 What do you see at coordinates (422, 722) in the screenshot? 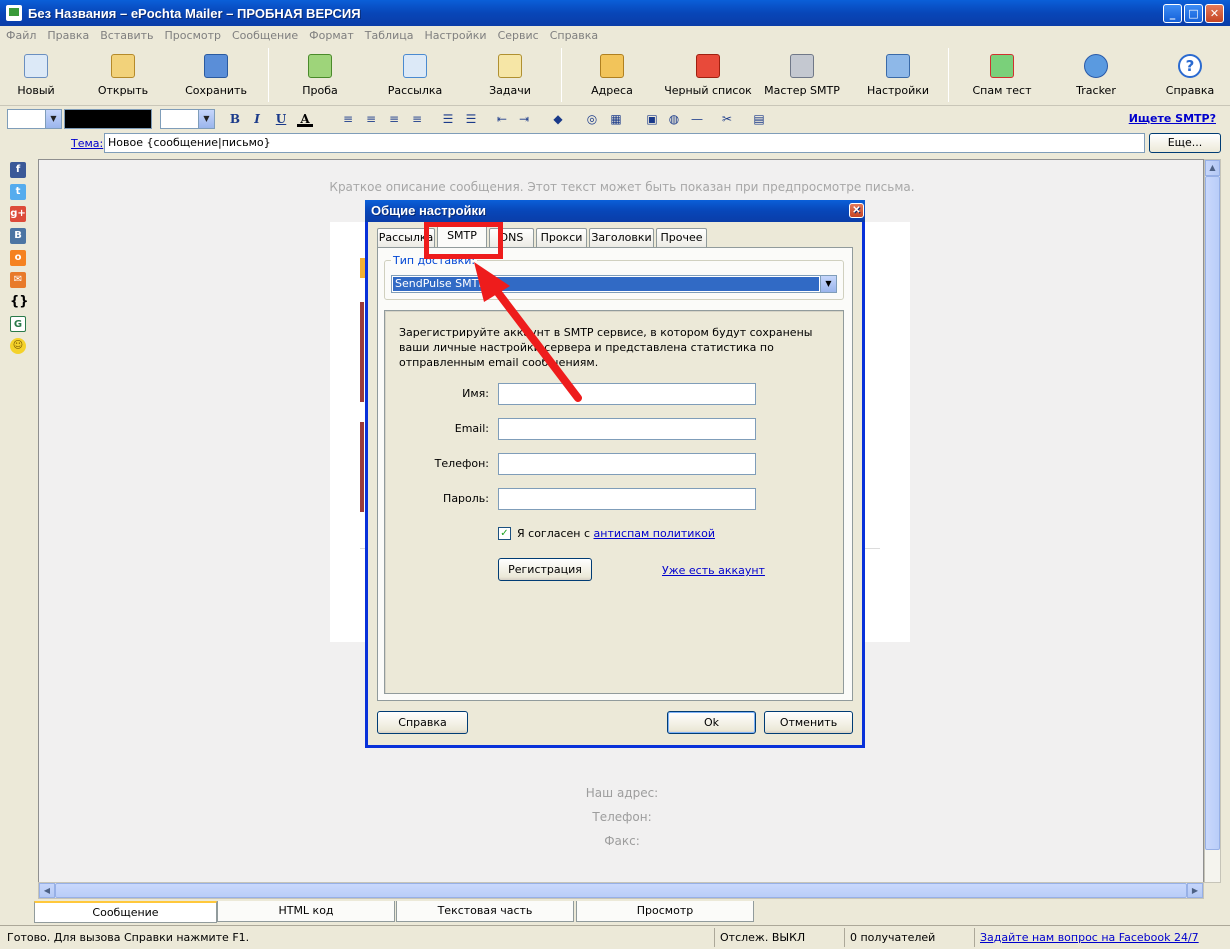
I see `dialog-help-button: Справка` at bounding box center [422, 722].